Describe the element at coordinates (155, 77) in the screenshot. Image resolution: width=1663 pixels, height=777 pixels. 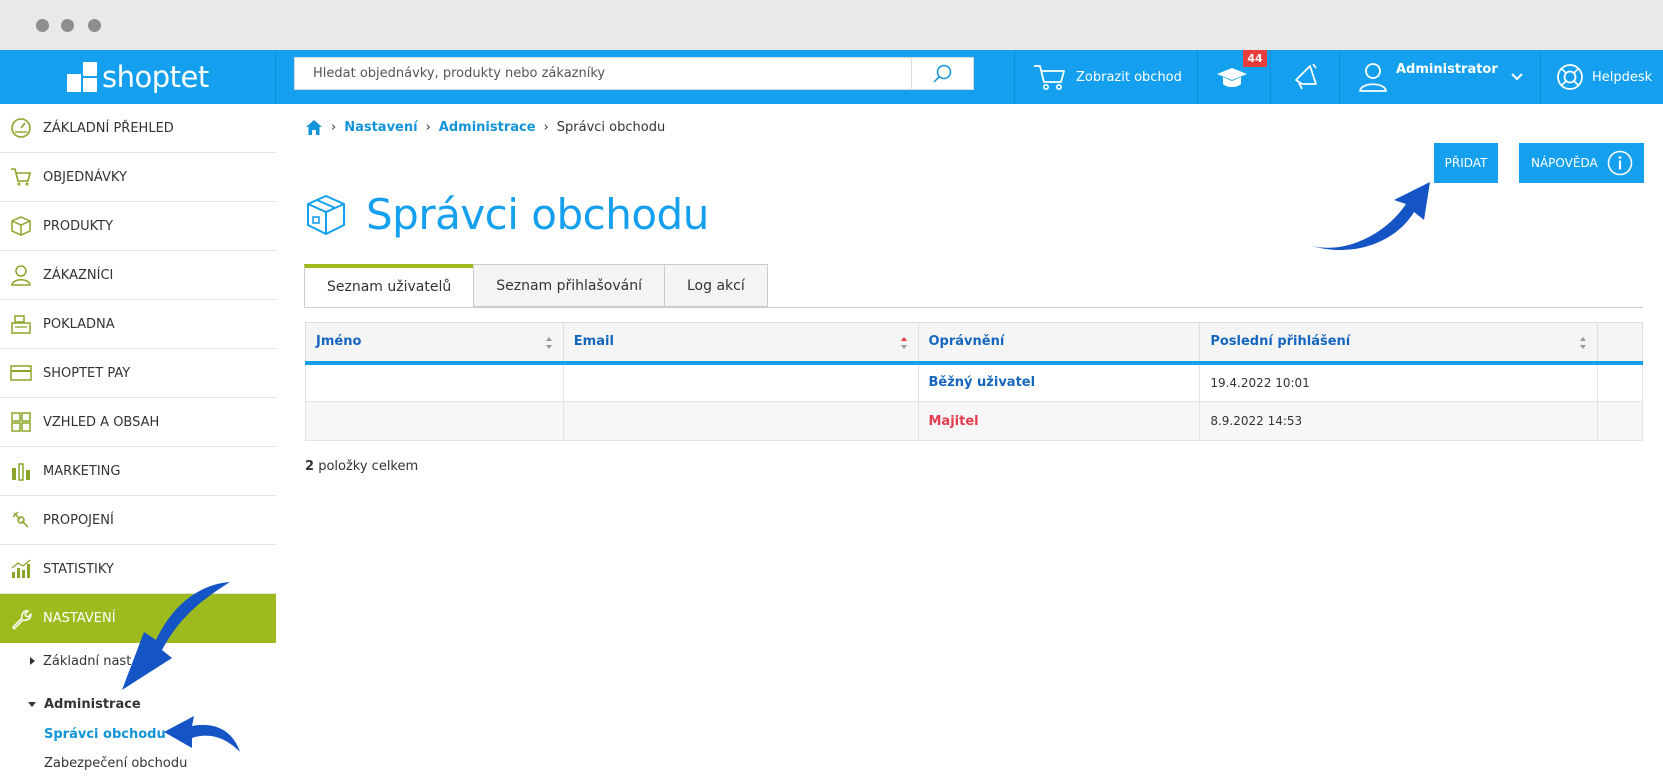
I see `logo-text: shoptet` at that location.